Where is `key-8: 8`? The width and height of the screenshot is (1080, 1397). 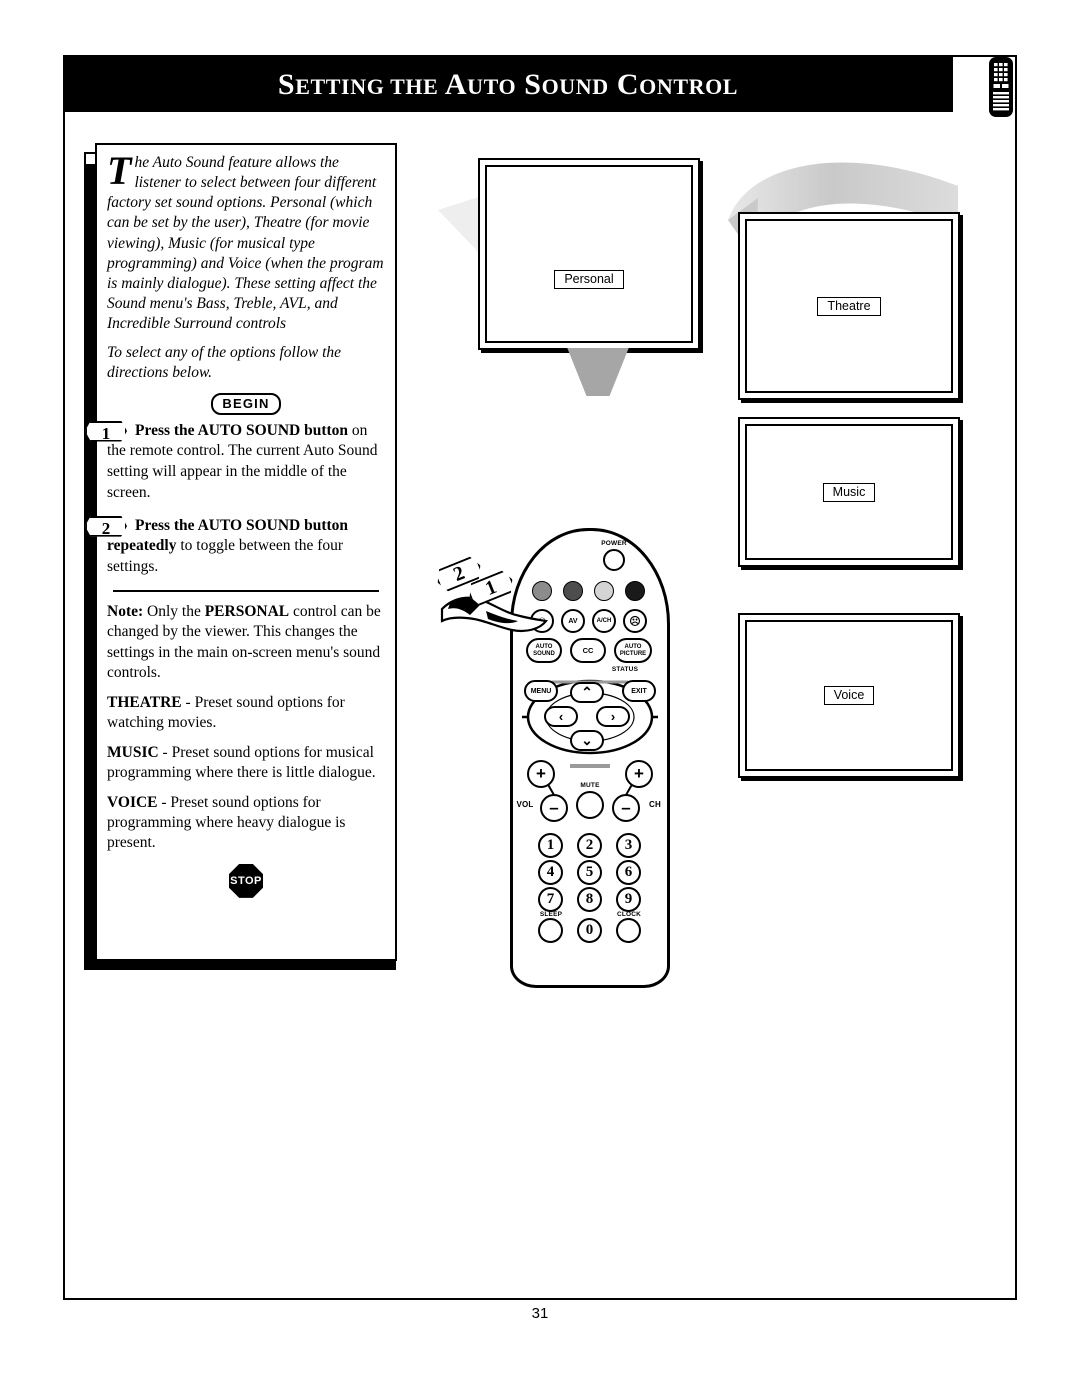 key-8: 8 is located at coordinates (589, 899).